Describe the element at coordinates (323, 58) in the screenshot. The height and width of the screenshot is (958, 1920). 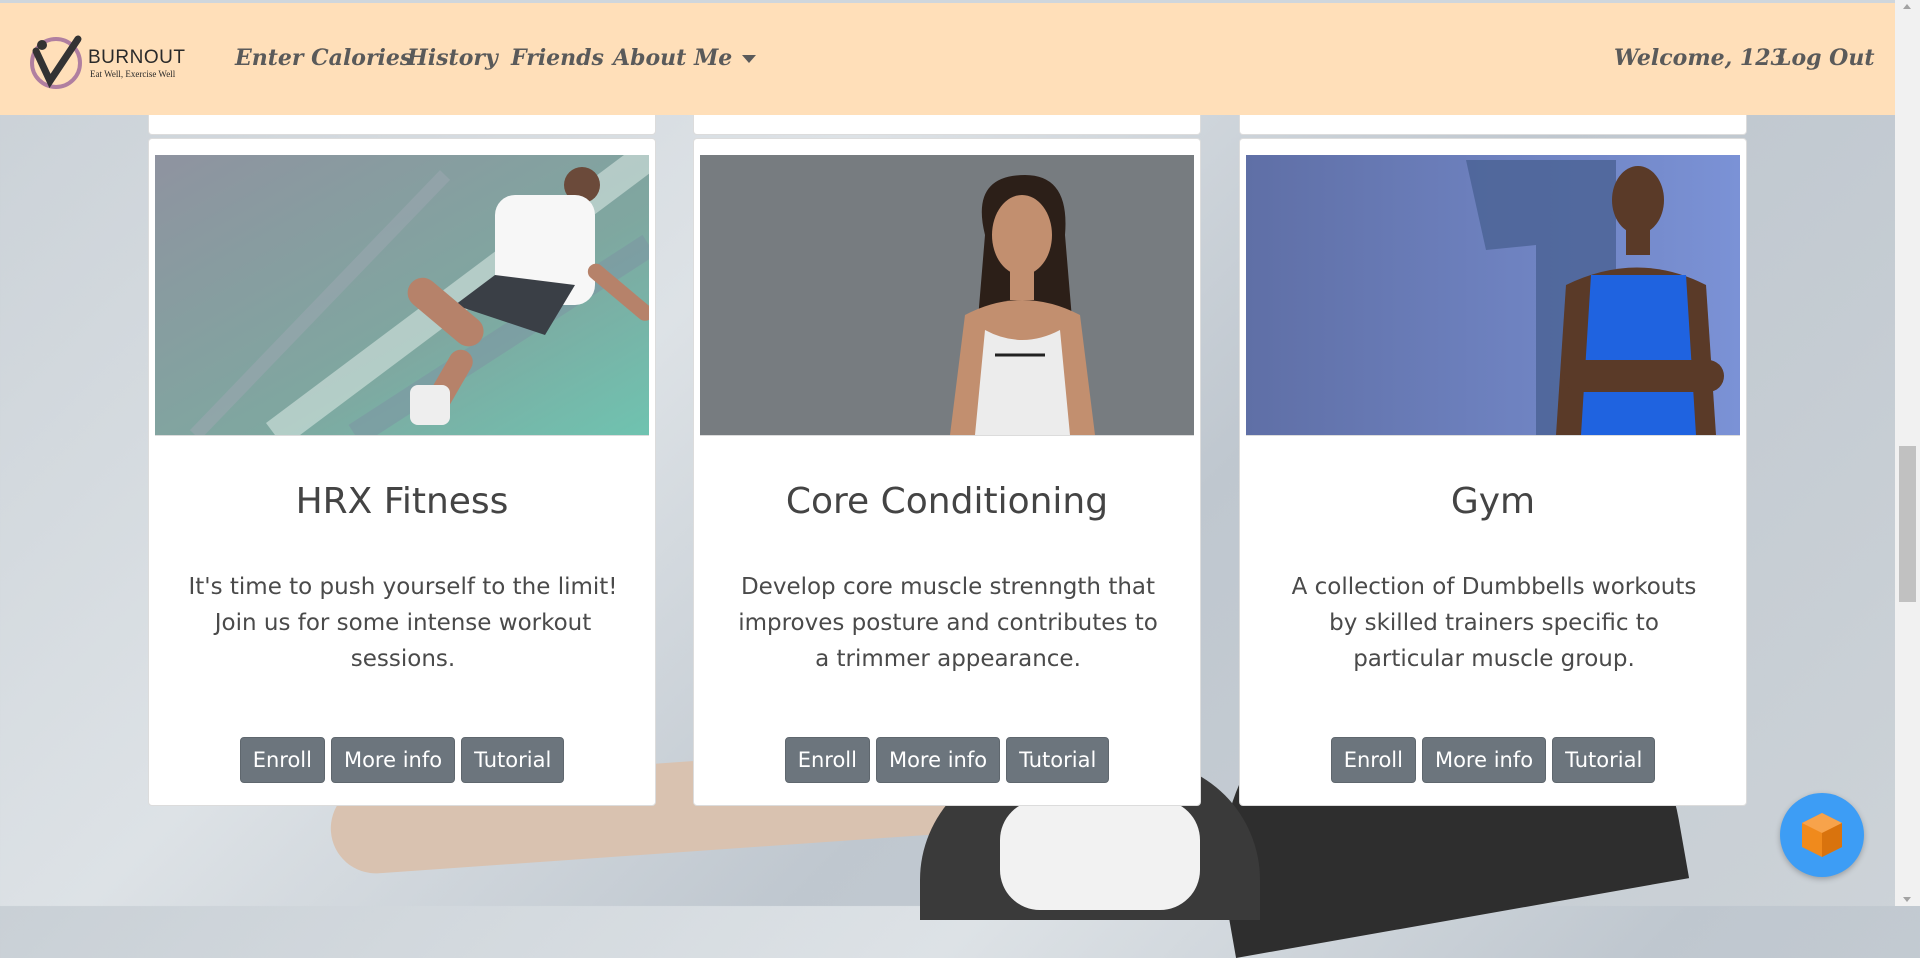
I see `nav-enter-calories: Enter Calories` at that location.